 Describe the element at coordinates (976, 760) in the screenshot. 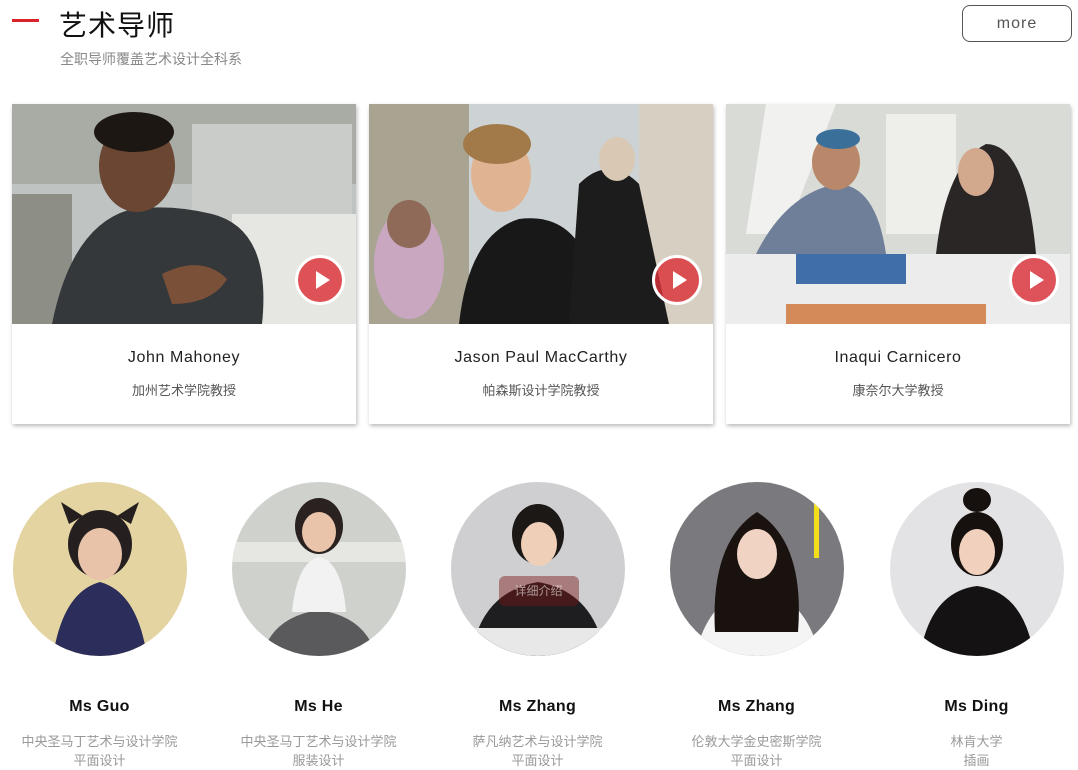

I see `teacher-major: 插画` at that location.